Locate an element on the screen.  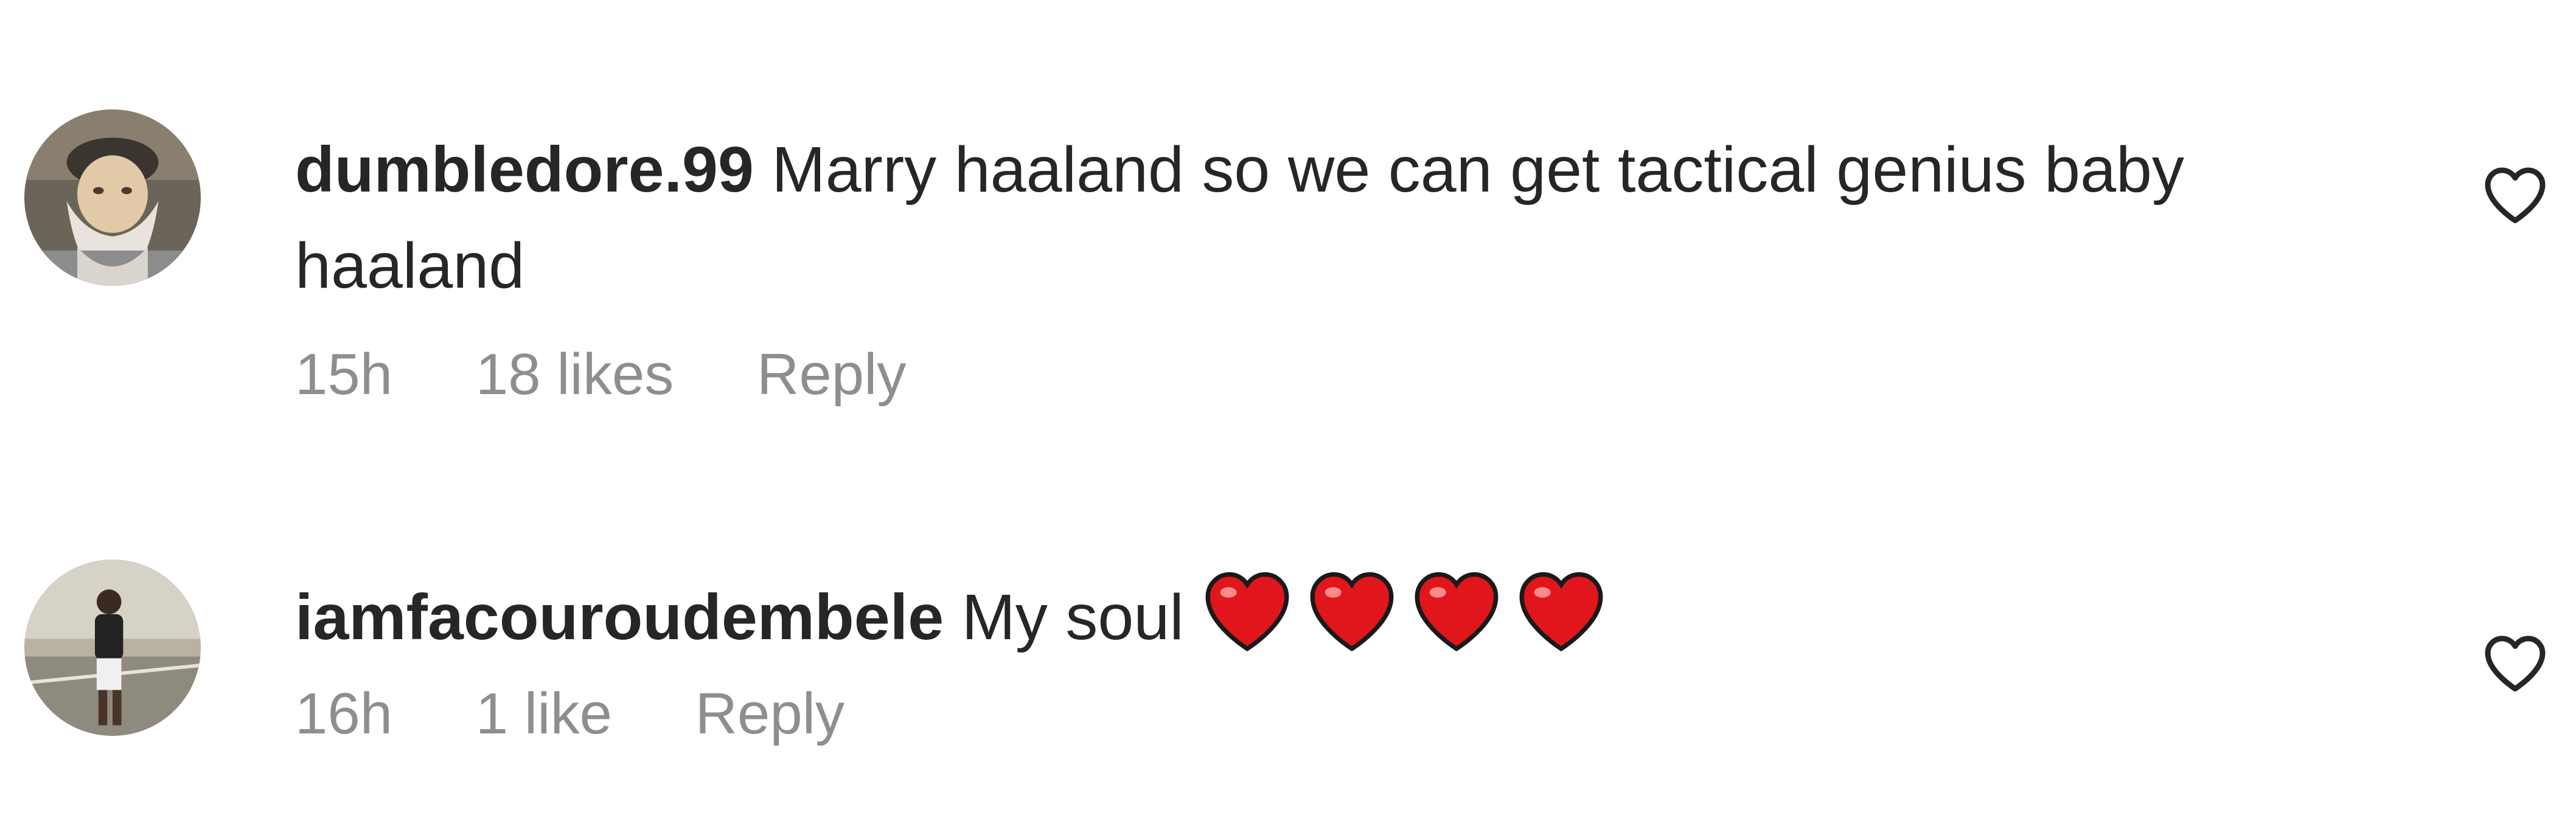
emoji-group is located at coordinates (1411, 611).